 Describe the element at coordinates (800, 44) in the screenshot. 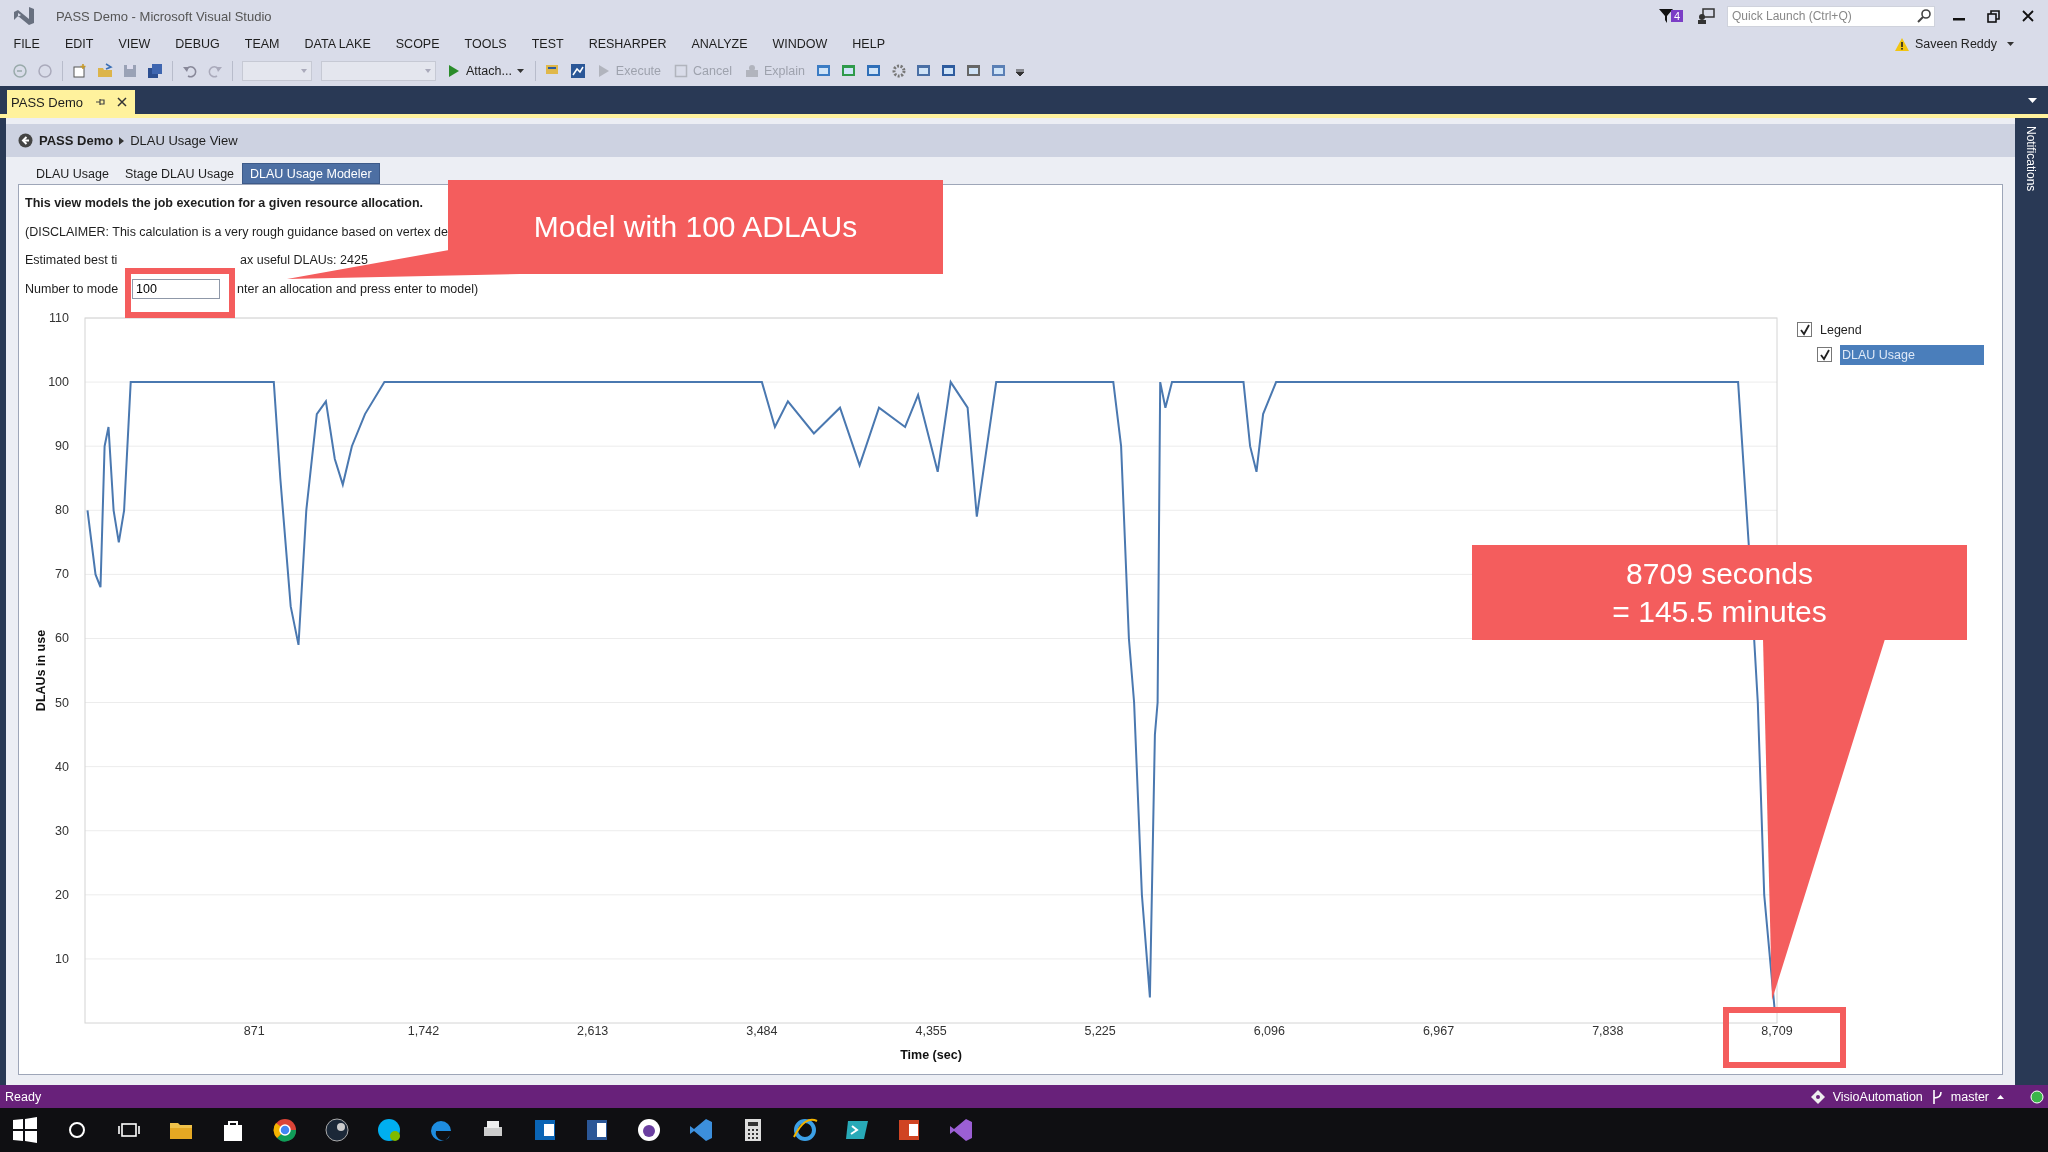

I see `menu-item: WINDOW` at that location.